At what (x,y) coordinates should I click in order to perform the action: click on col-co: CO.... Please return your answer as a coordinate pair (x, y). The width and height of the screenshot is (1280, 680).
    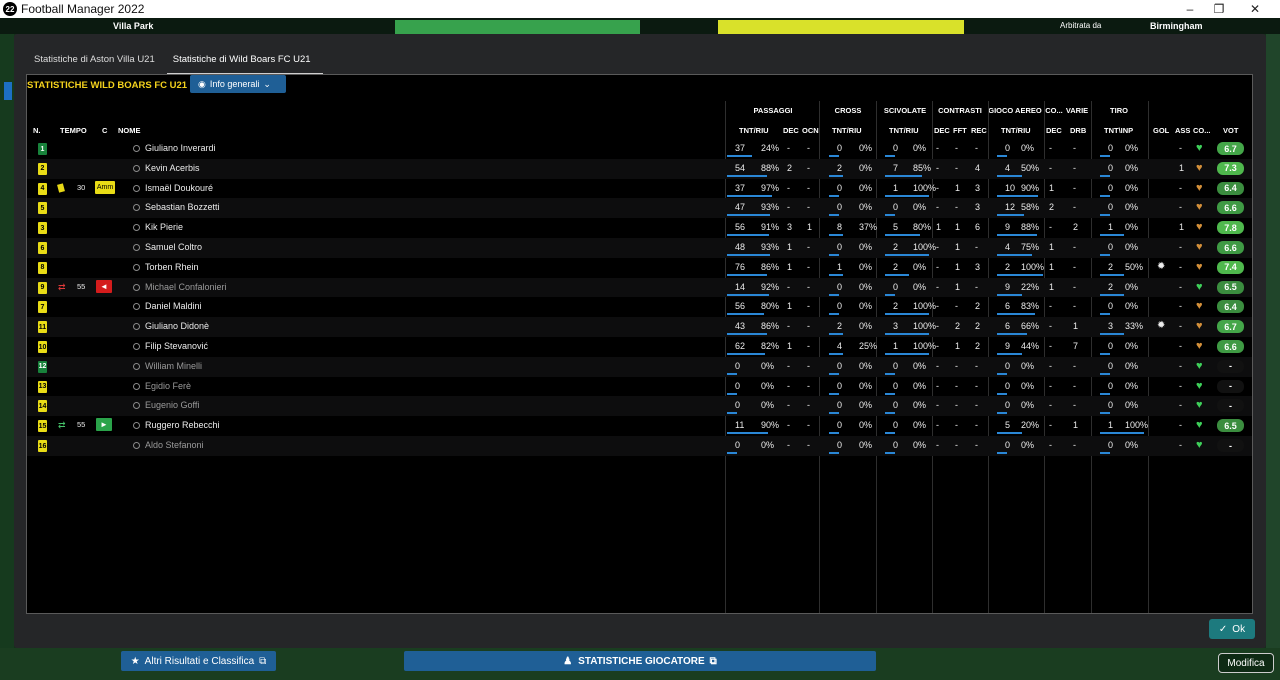
    Looking at the image, I should click on (1202, 130).